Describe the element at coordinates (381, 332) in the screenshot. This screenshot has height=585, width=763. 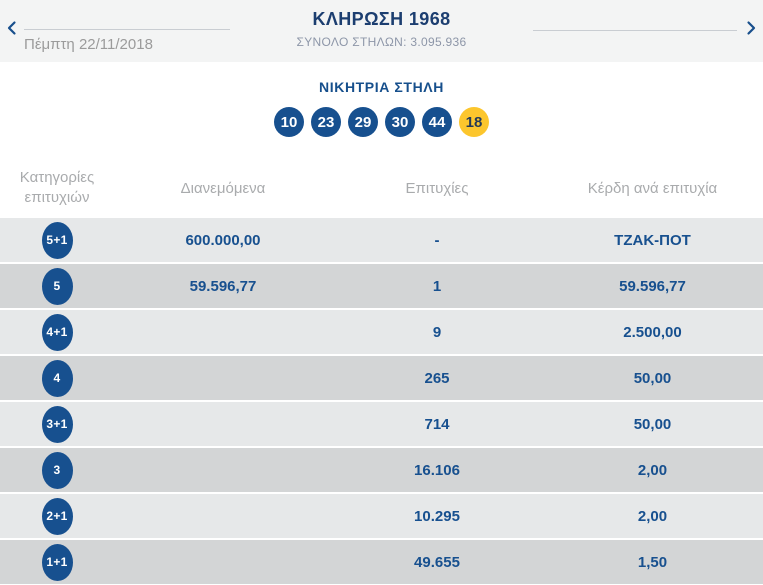
I see `table-row: 4+1 9 2.500,00` at that location.